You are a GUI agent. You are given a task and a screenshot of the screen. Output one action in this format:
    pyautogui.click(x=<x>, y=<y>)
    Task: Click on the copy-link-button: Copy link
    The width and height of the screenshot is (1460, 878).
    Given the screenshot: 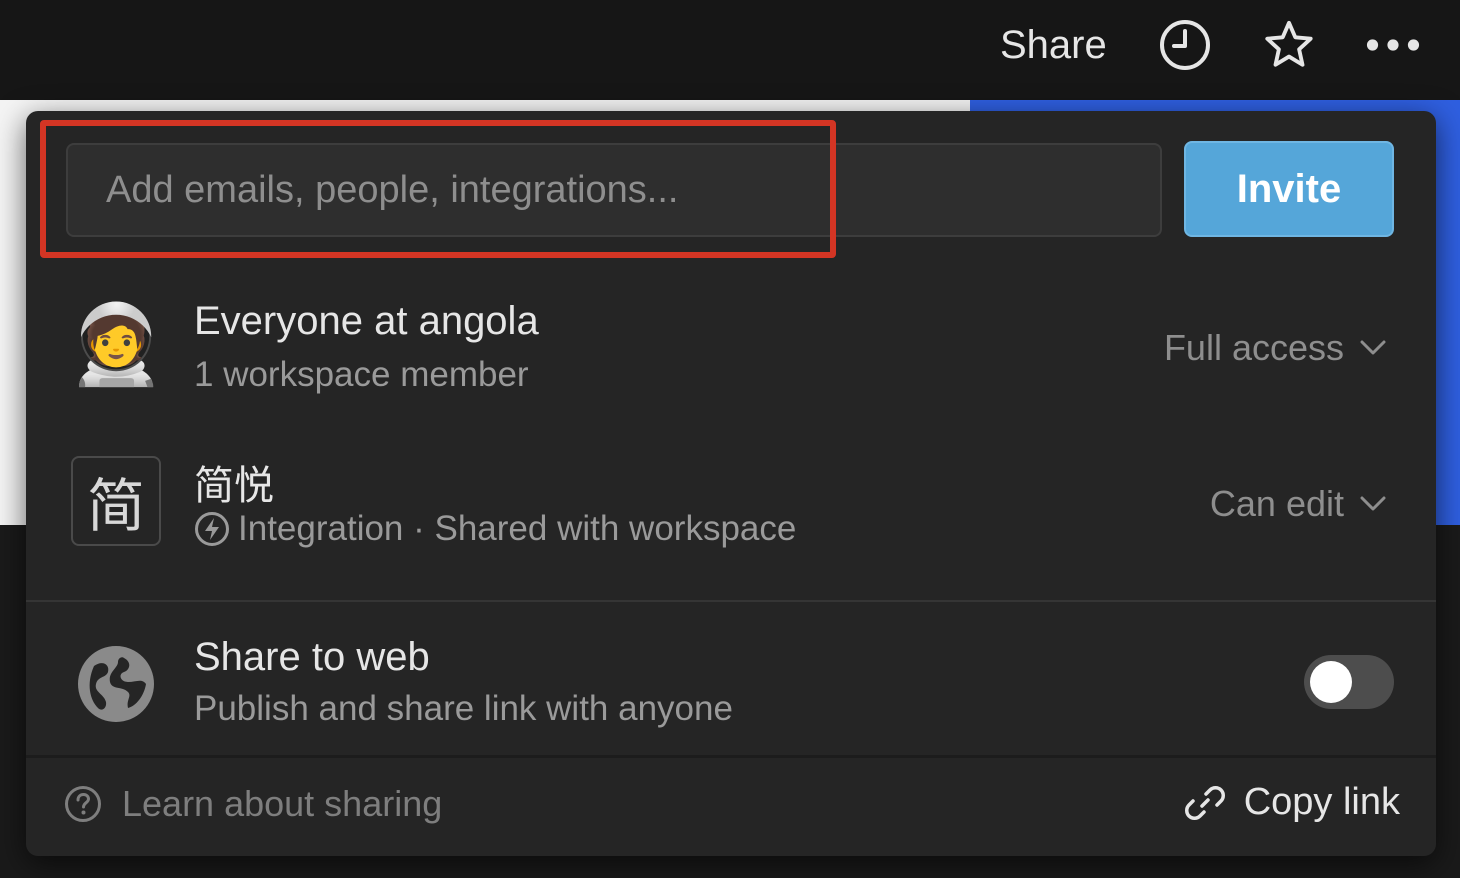 What is the action you would take?
    pyautogui.click(x=1292, y=802)
    